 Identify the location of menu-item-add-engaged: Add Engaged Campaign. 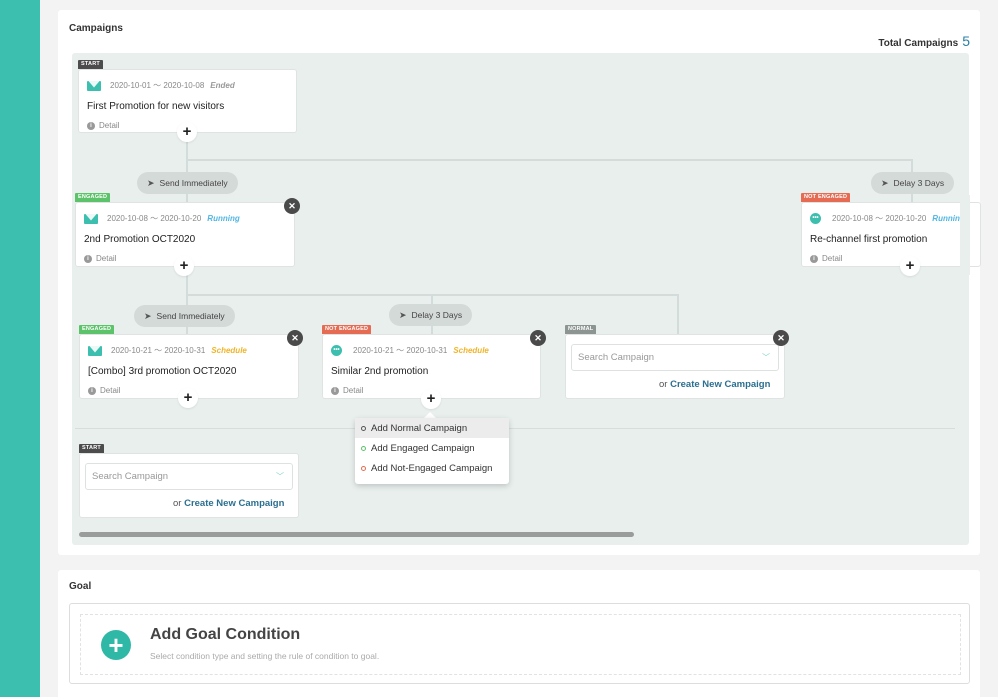
(432, 448).